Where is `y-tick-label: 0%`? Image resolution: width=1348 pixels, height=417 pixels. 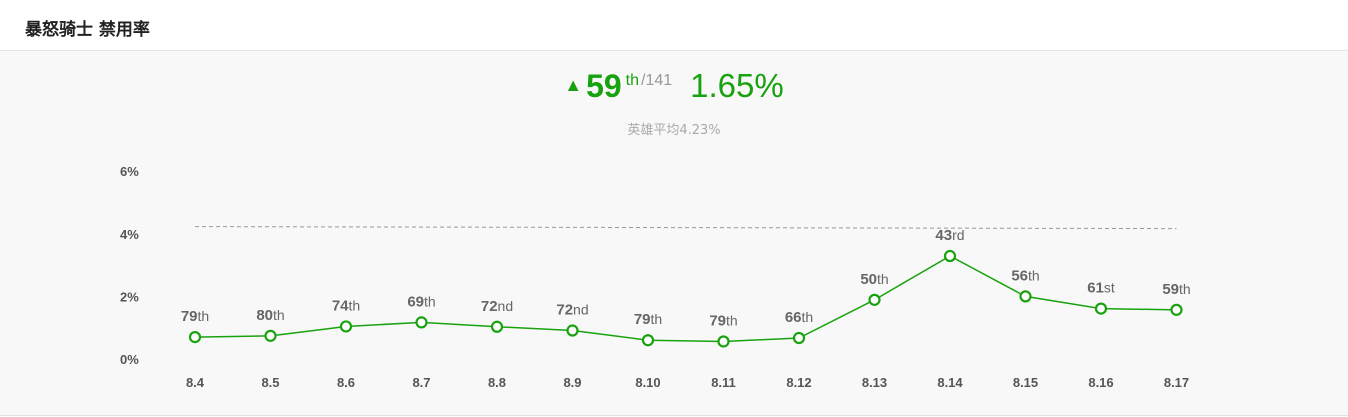
y-tick-label: 0% is located at coordinates (129, 359).